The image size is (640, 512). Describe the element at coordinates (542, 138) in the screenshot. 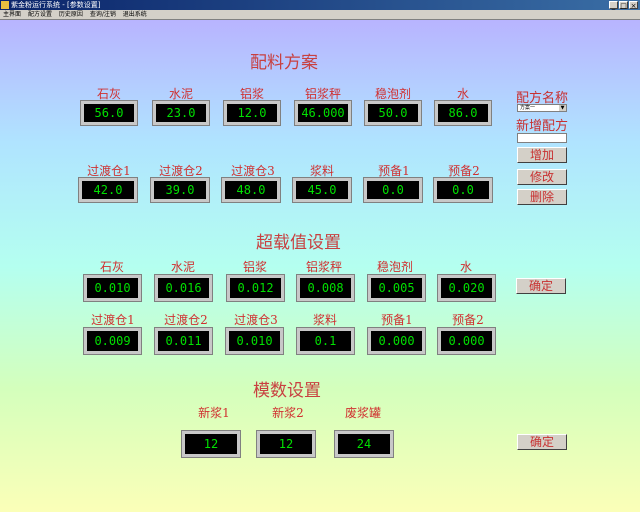

I see `new-recipe-input` at that location.